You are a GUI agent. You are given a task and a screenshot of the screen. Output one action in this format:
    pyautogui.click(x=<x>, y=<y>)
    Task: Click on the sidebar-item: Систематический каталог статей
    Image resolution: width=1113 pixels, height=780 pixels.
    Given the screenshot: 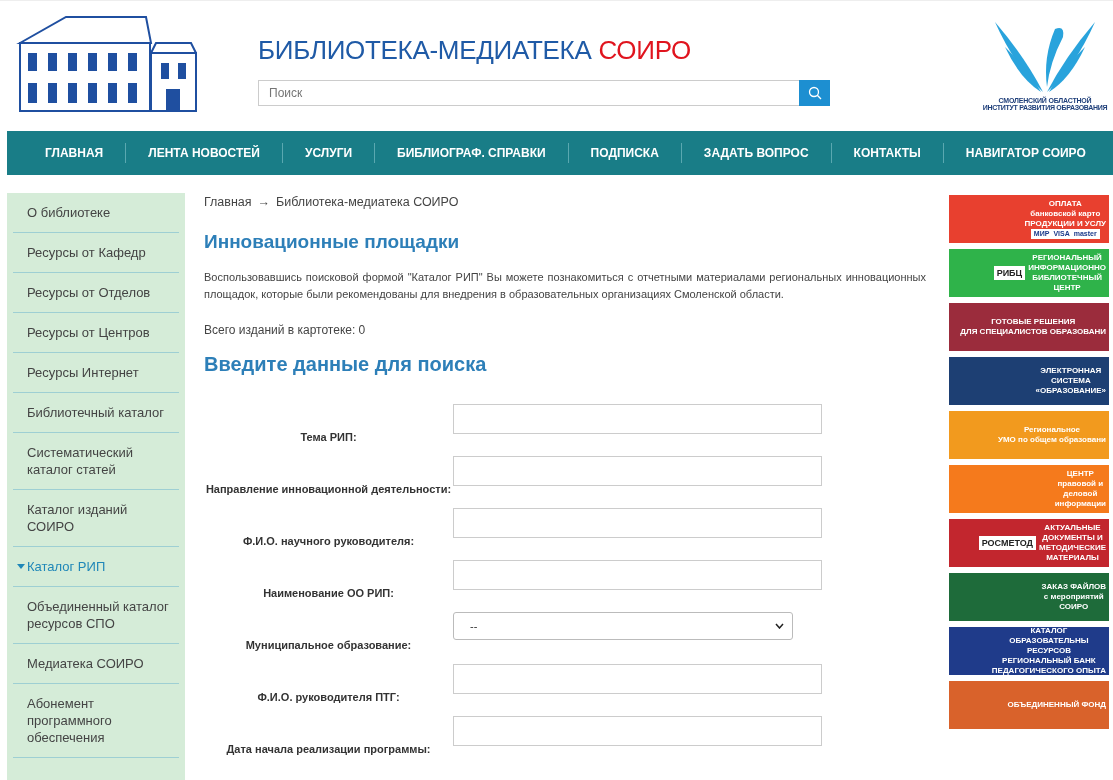 What is the action you would take?
    pyautogui.click(x=96, y=461)
    